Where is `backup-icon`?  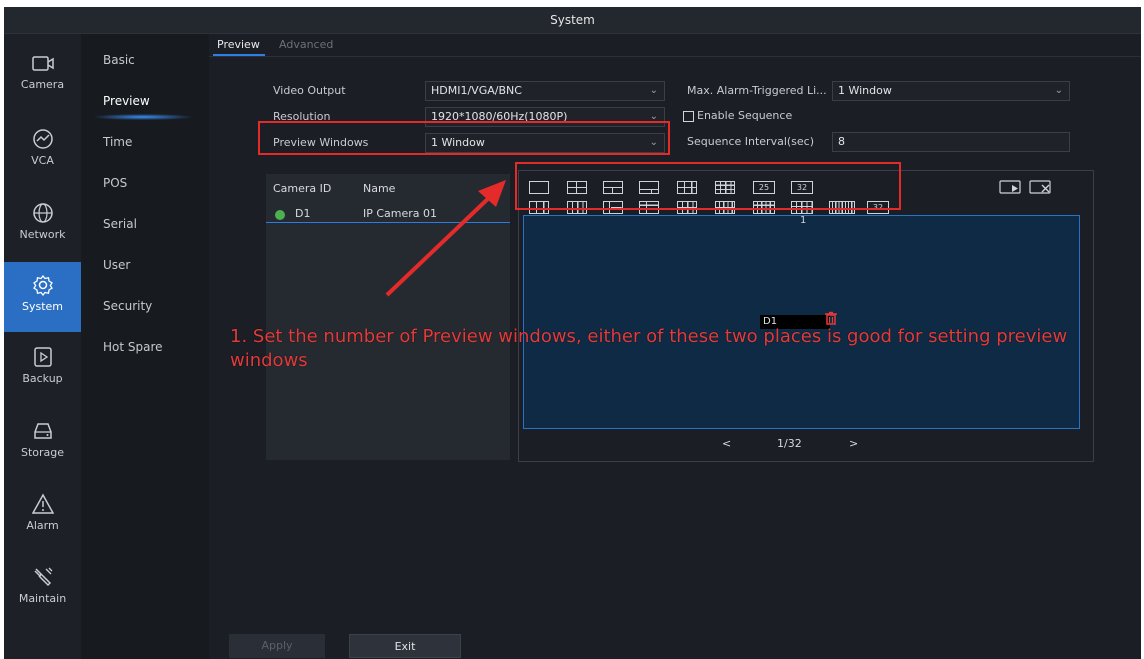
backup-icon is located at coordinates (42, 357).